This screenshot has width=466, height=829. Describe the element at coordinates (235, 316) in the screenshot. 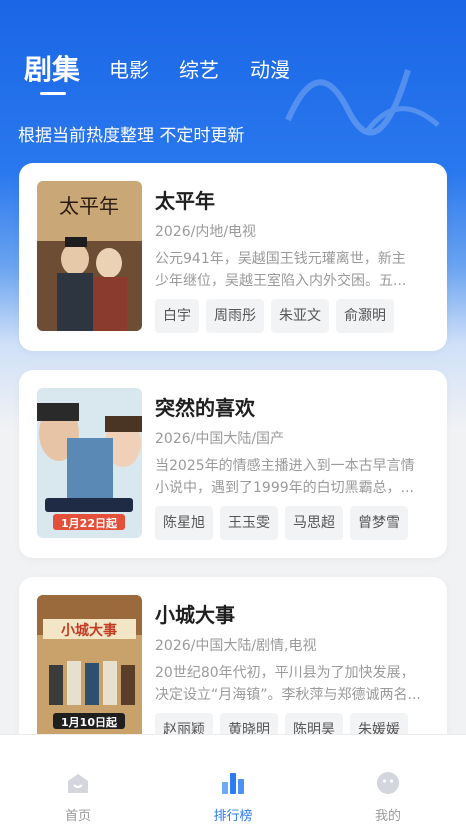

I see `actor-tag: 周雨彤` at that location.